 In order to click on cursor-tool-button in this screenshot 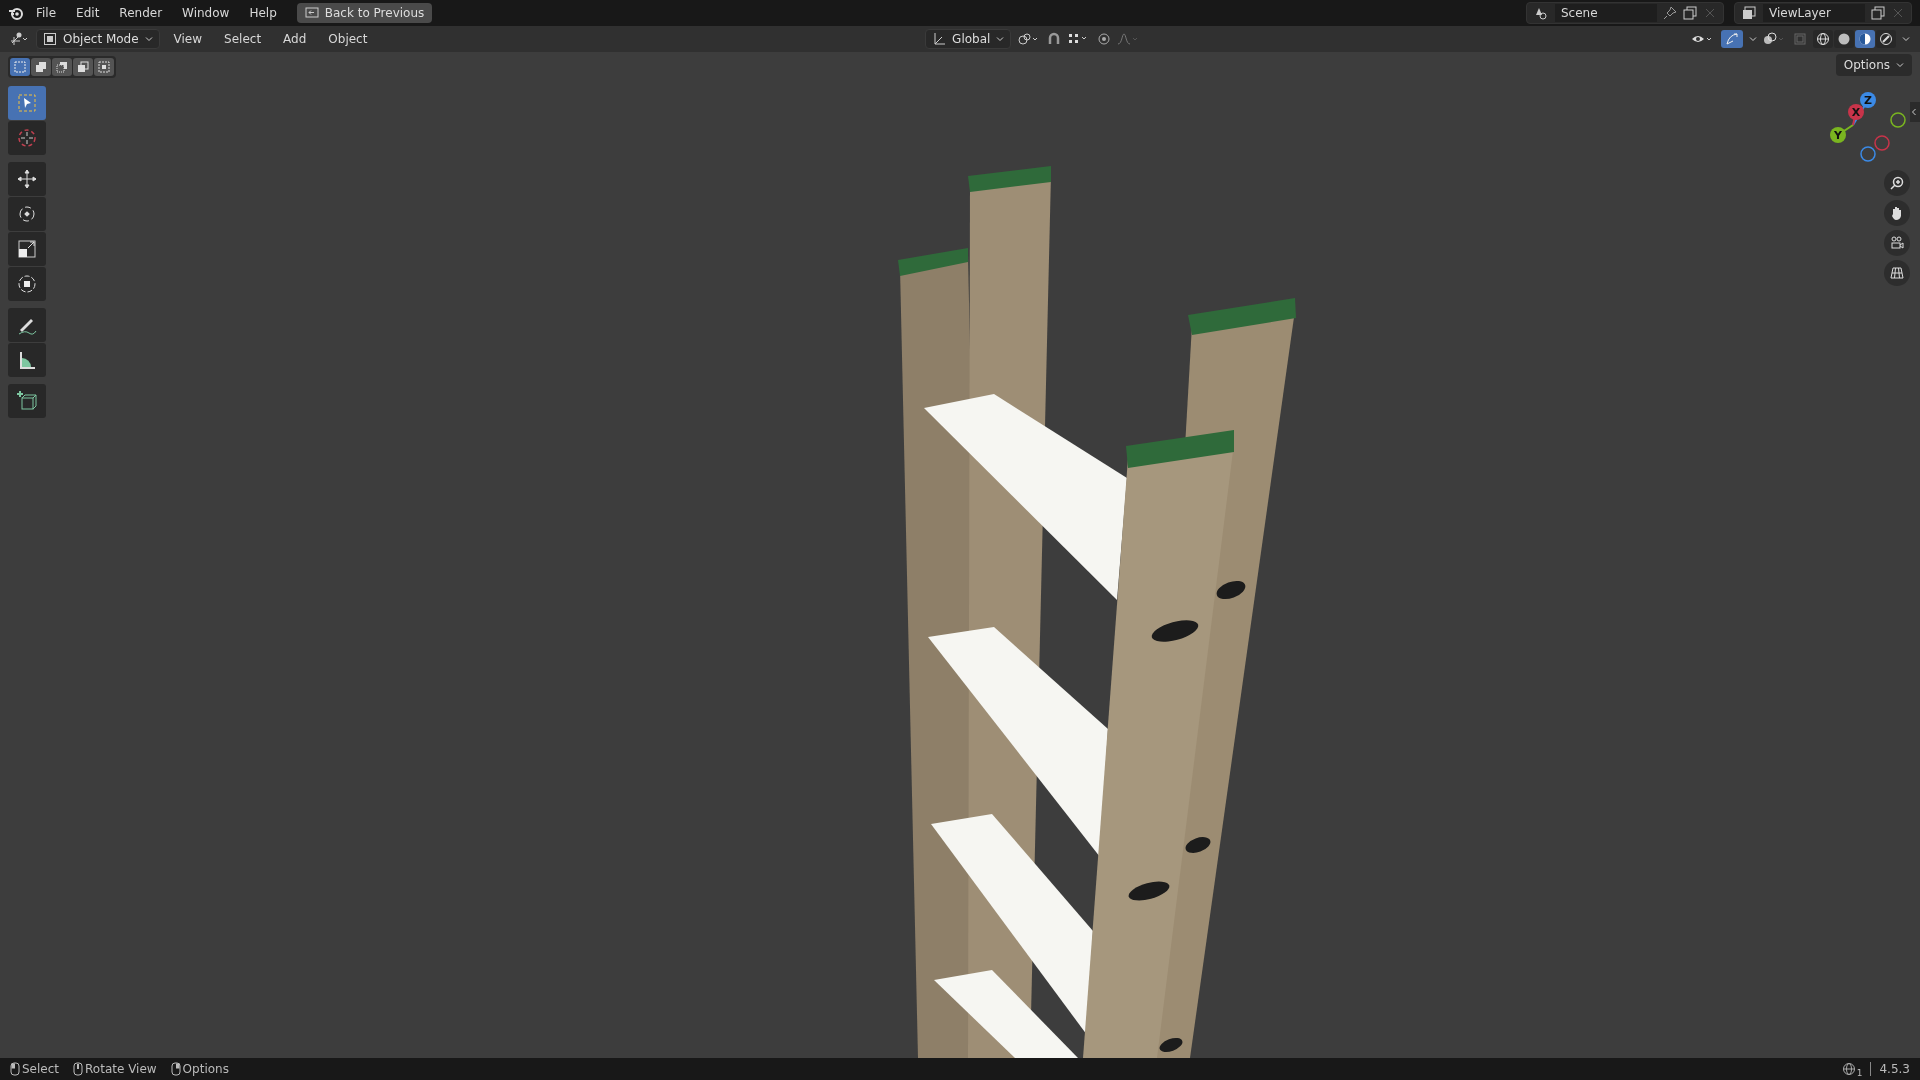, I will do `click(27, 138)`.